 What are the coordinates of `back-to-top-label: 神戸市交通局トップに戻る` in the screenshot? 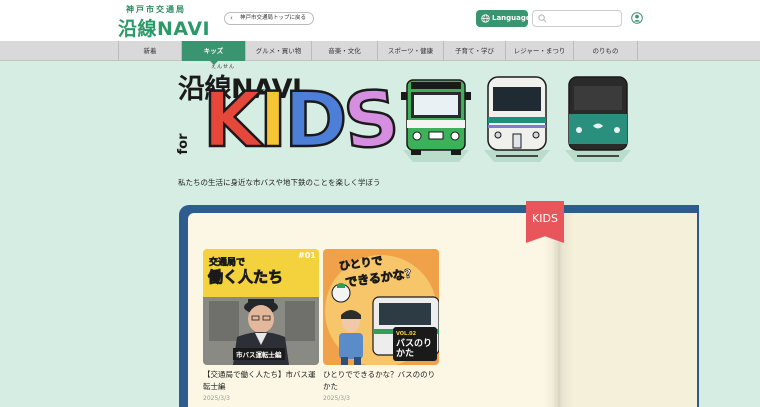 It's located at (273, 18).